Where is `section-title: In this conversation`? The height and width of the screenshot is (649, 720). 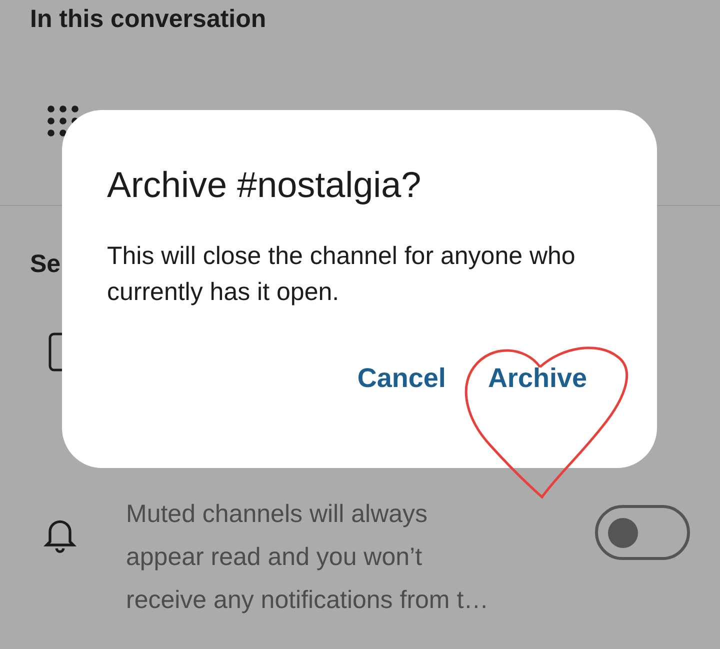 section-title: In this conversation is located at coordinates (148, 20).